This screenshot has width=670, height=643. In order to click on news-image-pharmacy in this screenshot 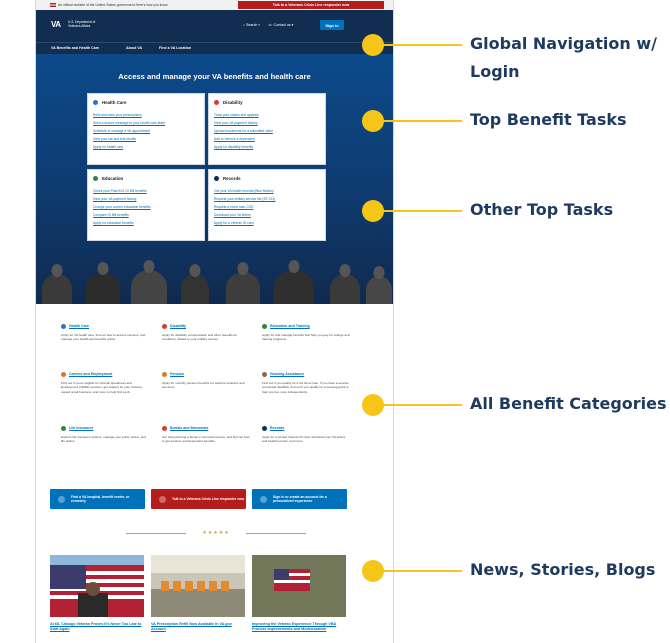, I will do `click(198, 586)`.